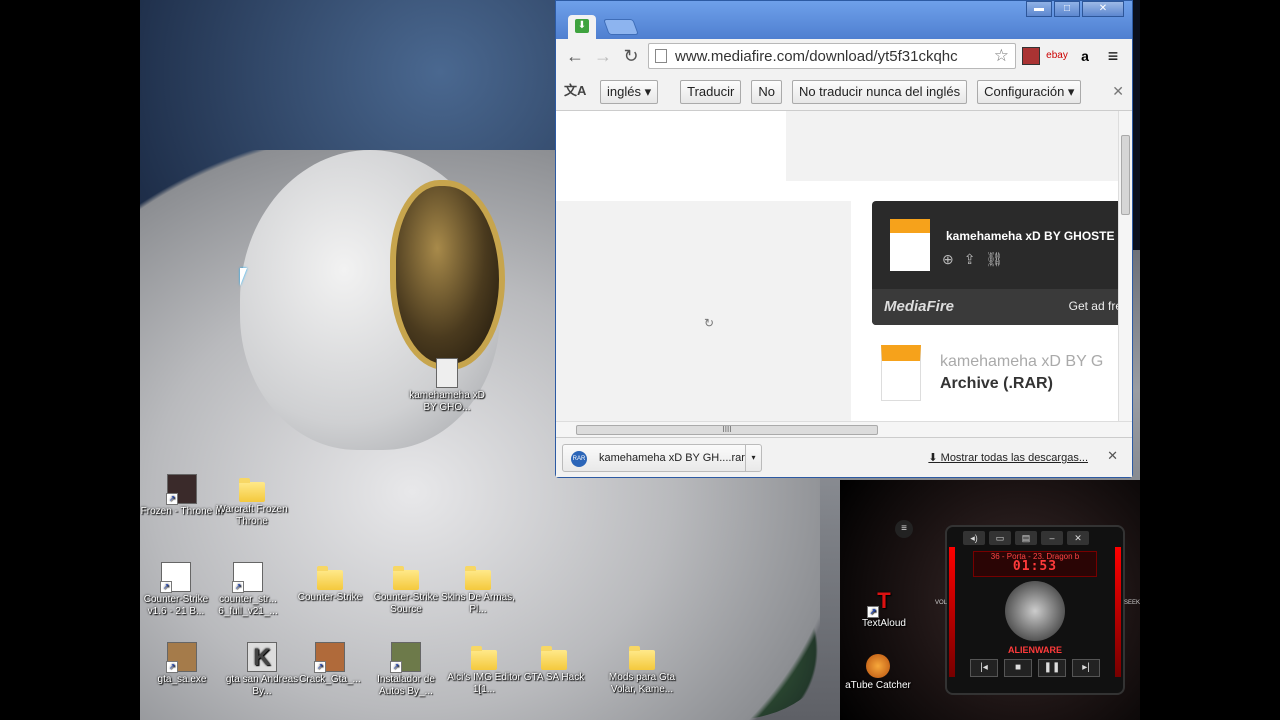 Image resolution: width=1280 pixels, height=720 pixels. I want to click on window-controls: ▬ □ ✕, so click(1075, 9).